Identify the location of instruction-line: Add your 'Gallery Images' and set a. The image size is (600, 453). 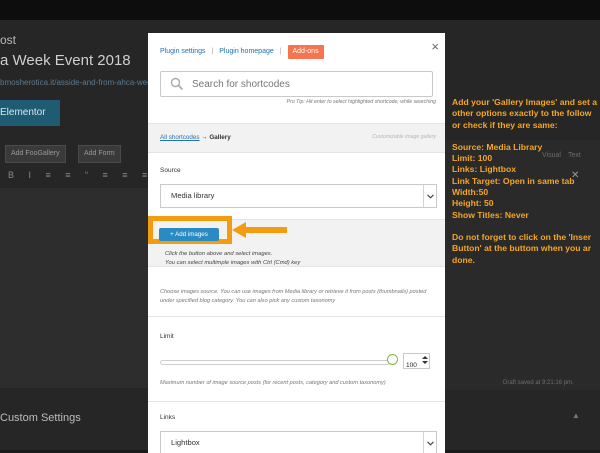
(524, 102).